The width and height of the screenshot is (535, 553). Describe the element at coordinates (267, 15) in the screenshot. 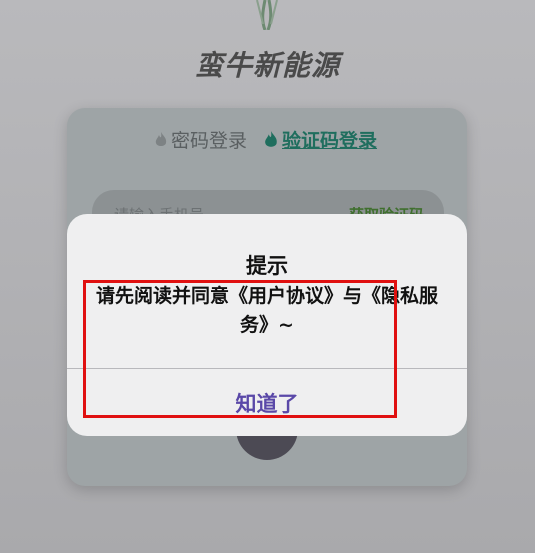

I see `leaf-logo-icon` at that location.